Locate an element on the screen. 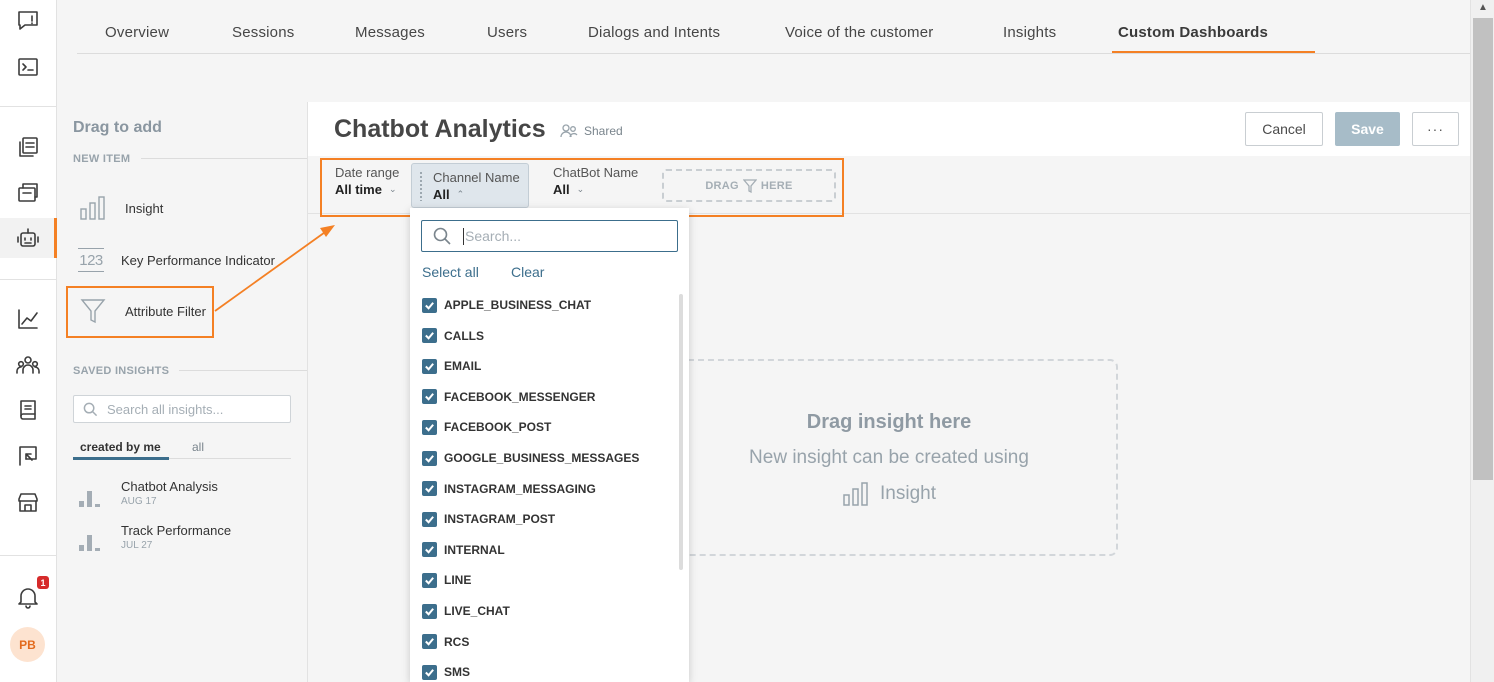 This screenshot has width=1494, height=682. dashboard-header: Chatbot Analytics Shared Cancel Save ··· is located at coordinates (889, 129).